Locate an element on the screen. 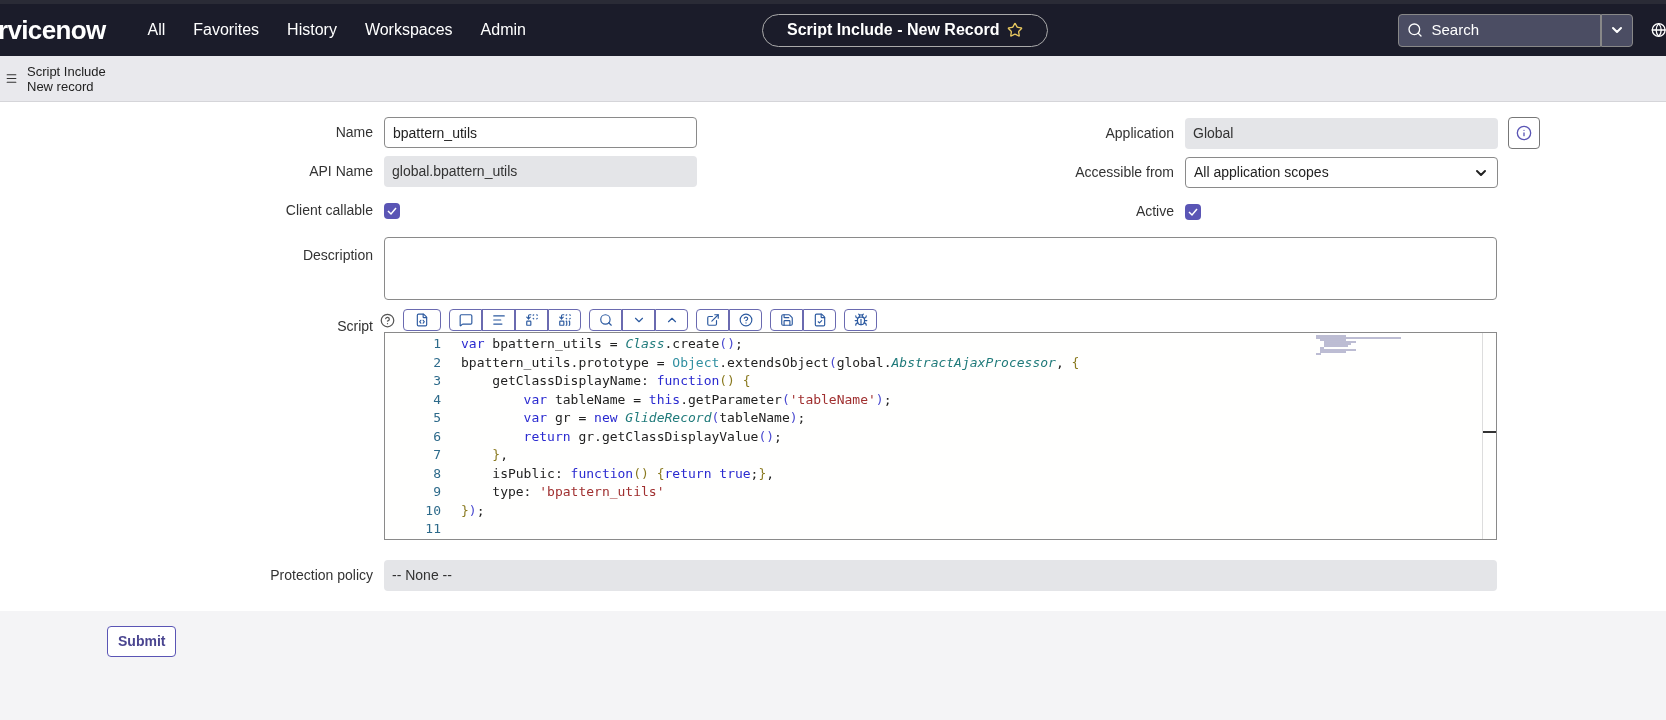 This screenshot has height=720, width=1666. save-icon is located at coordinates (786, 320).